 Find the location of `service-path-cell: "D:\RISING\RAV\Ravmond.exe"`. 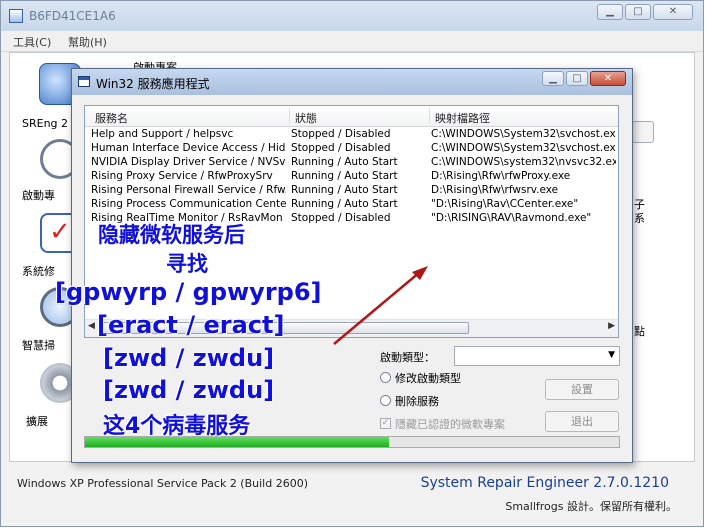

service-path-cell: "D:\RISING\RAV\Ravmond.exe" is located at coordinates (511, 218).